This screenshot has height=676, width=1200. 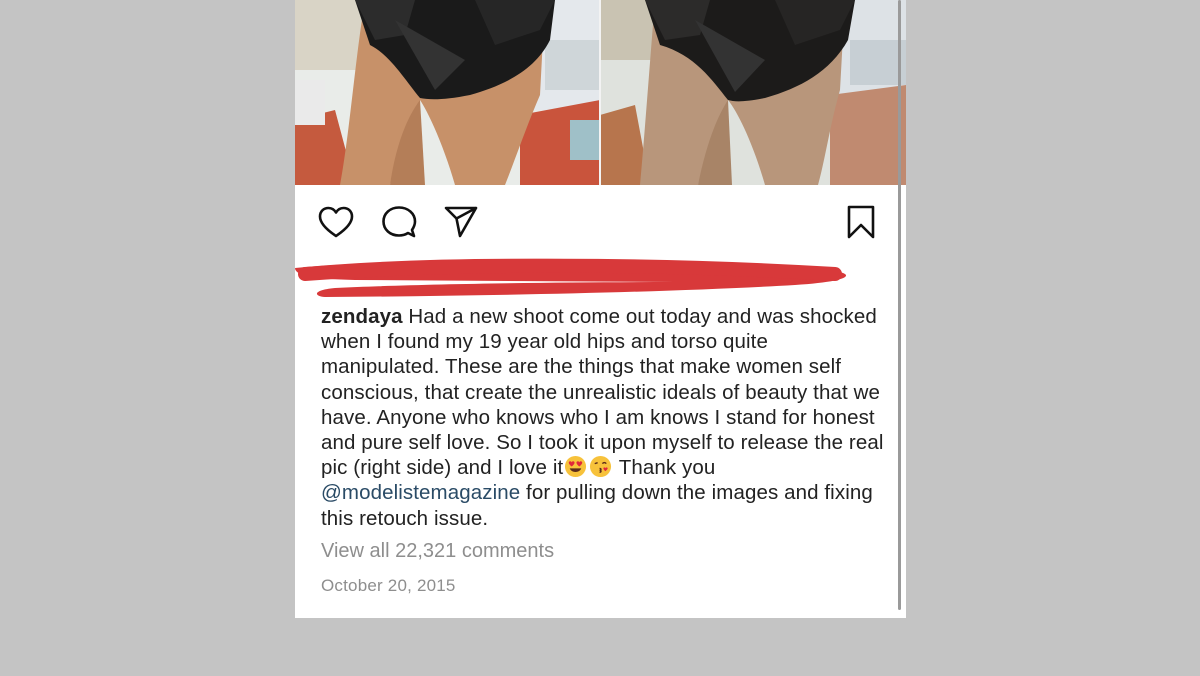 I want to click on edited-photo-image, so click(x=447, y=92).